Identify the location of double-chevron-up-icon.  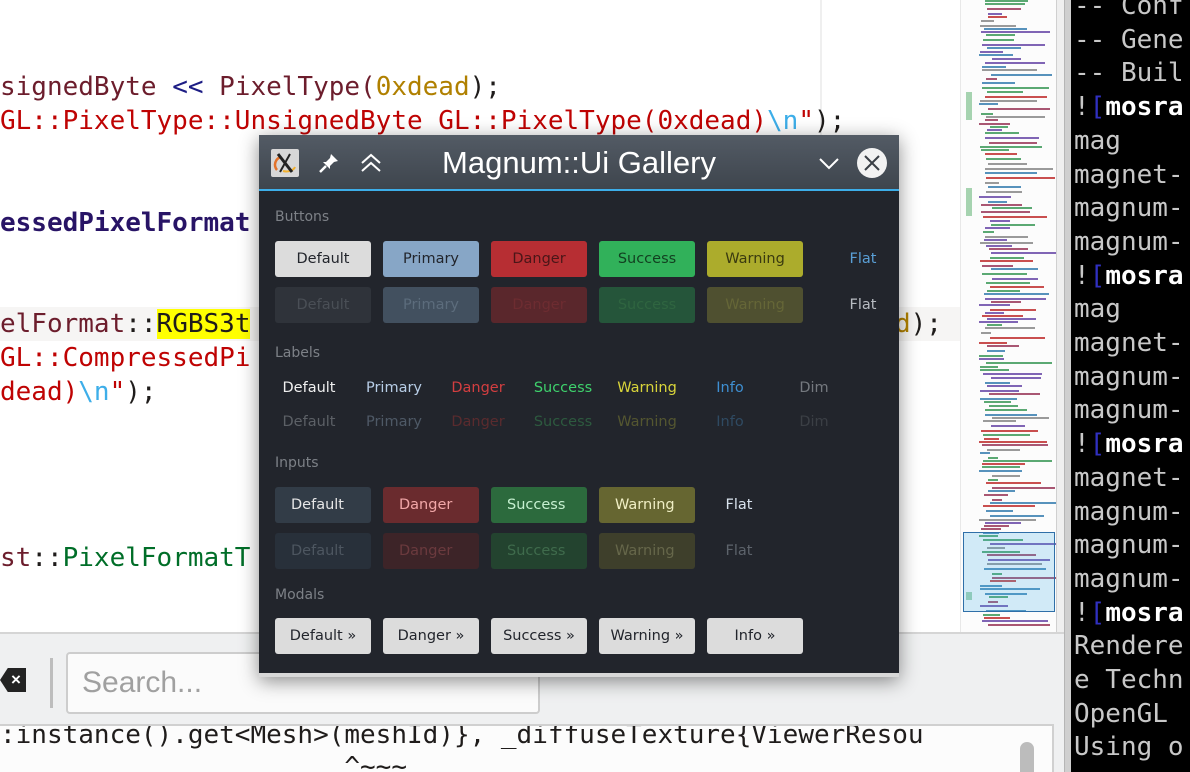
(371, 163).